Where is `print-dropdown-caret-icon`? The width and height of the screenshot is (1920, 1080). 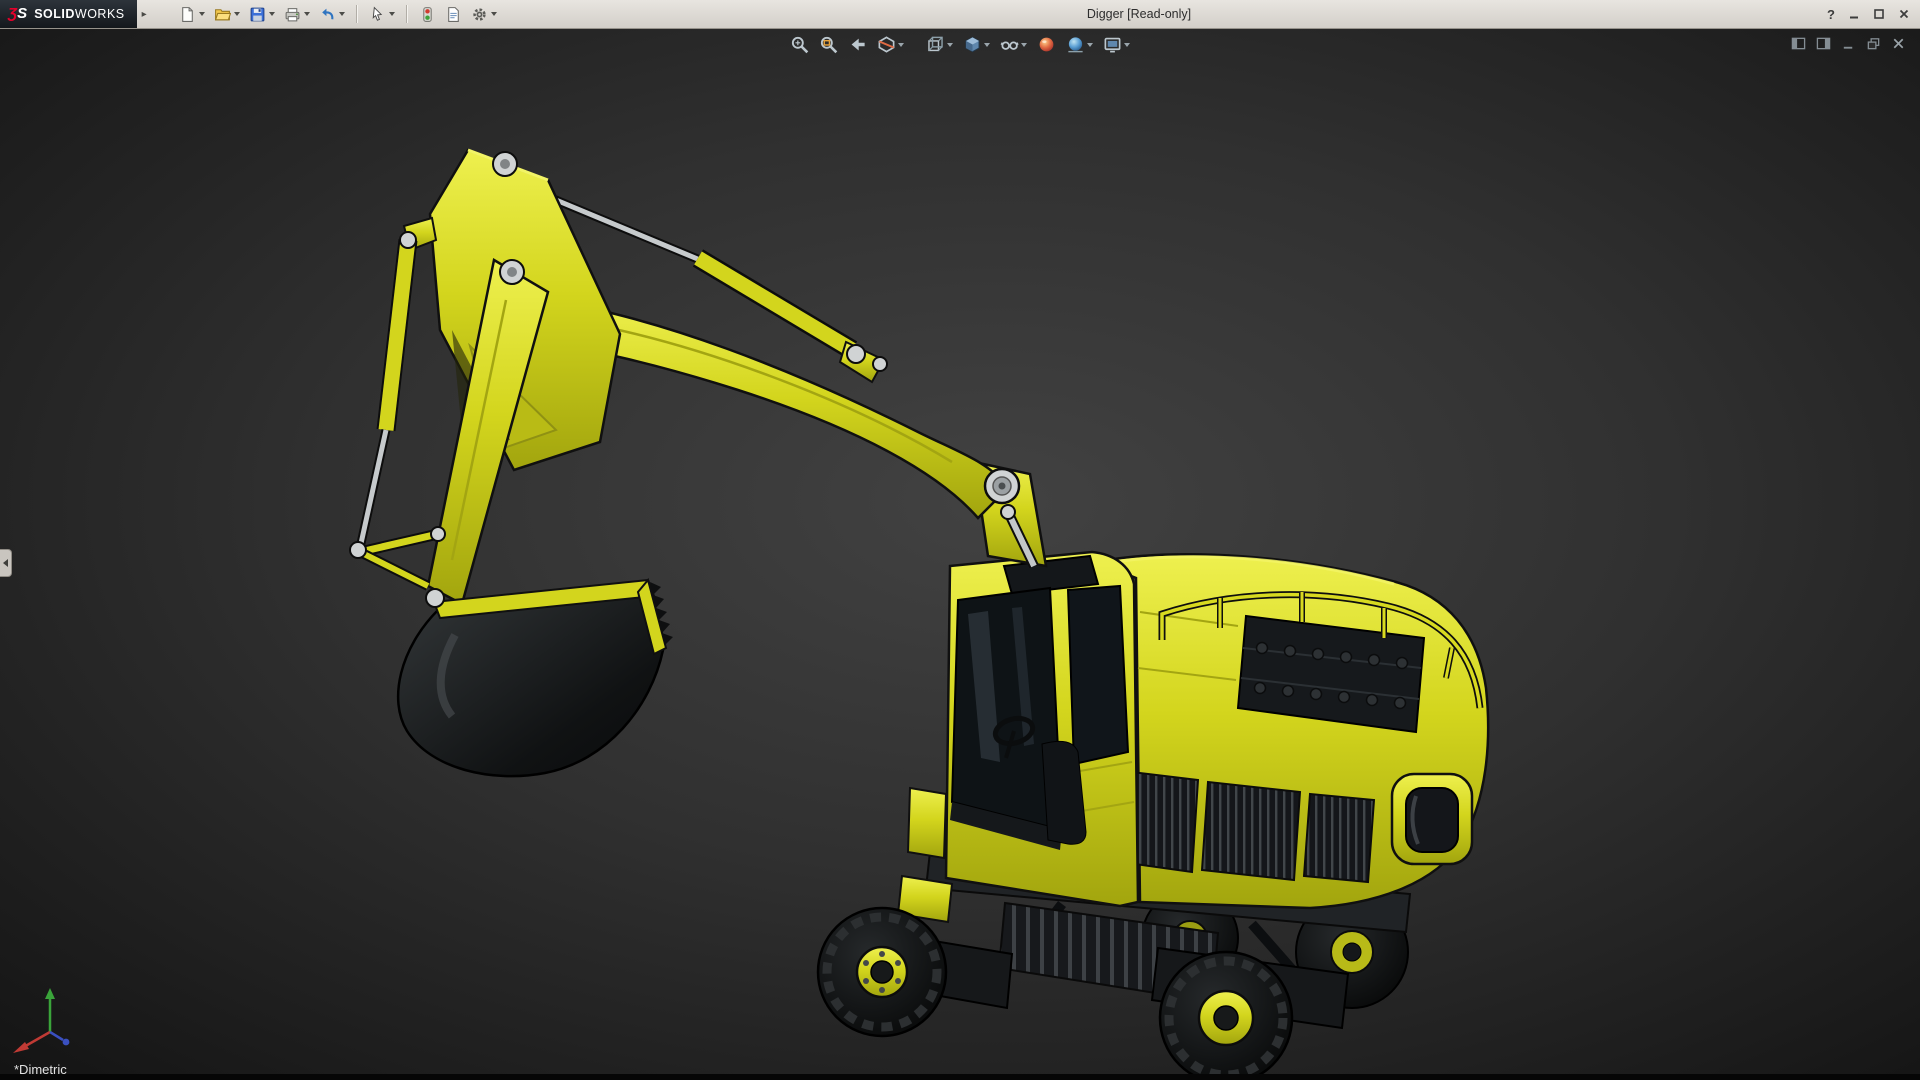 print-dropdown-caret-icon is located at coordinates (306, 14).